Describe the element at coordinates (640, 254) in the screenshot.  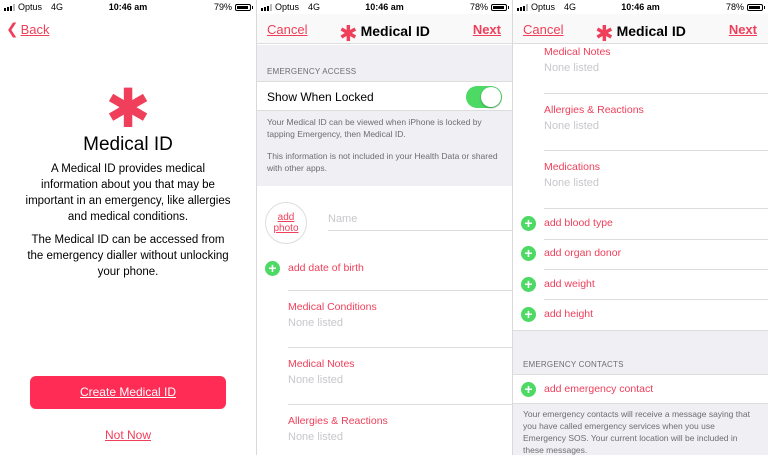
I see `add-organ-donor-row: + add organ donor` at that location.